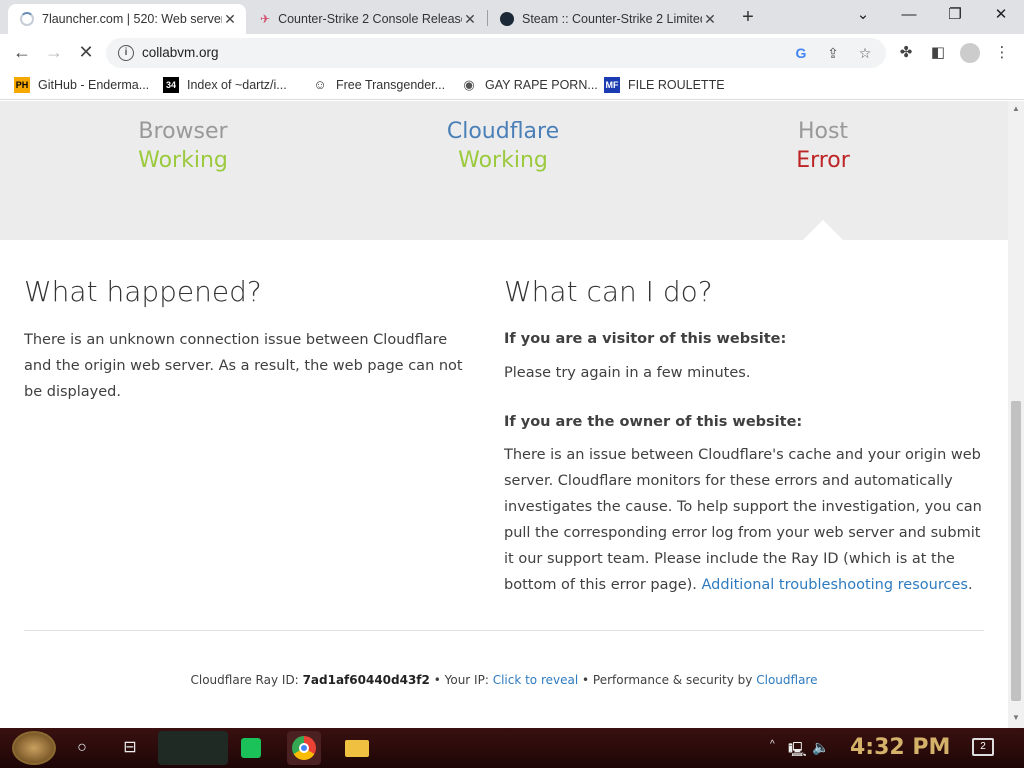 The width and height of the screenshot is (1024, 768). I want to click on taskbar-app-notes, so click(251, 748).